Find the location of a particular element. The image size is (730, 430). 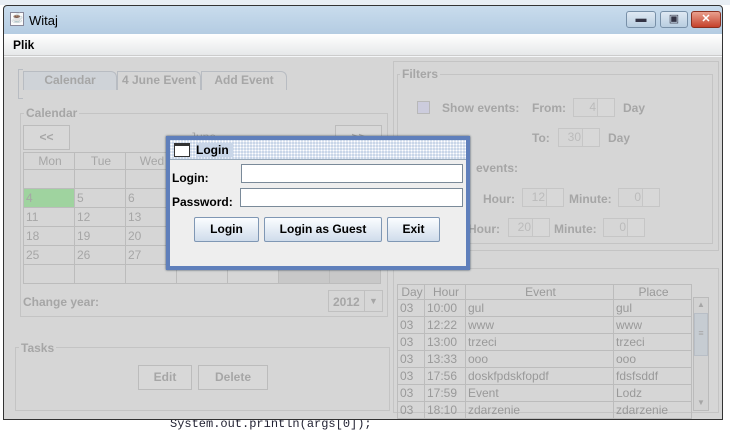

filters-group-label: Filters is located at coordinates (420, 74).